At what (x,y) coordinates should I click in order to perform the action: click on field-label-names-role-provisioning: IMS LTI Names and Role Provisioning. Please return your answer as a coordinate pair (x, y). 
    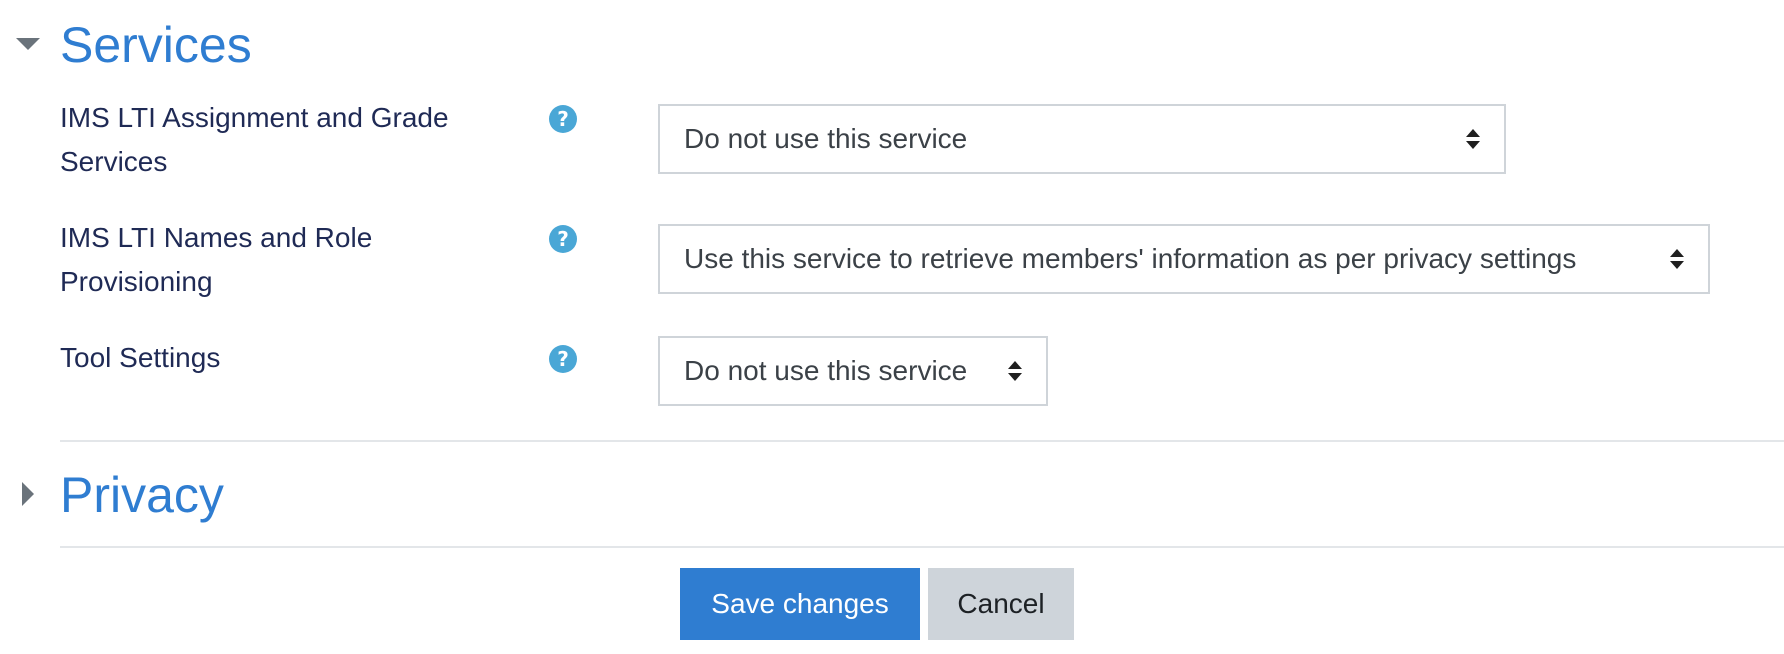
    Looking at the image, I should click on (216, 259).